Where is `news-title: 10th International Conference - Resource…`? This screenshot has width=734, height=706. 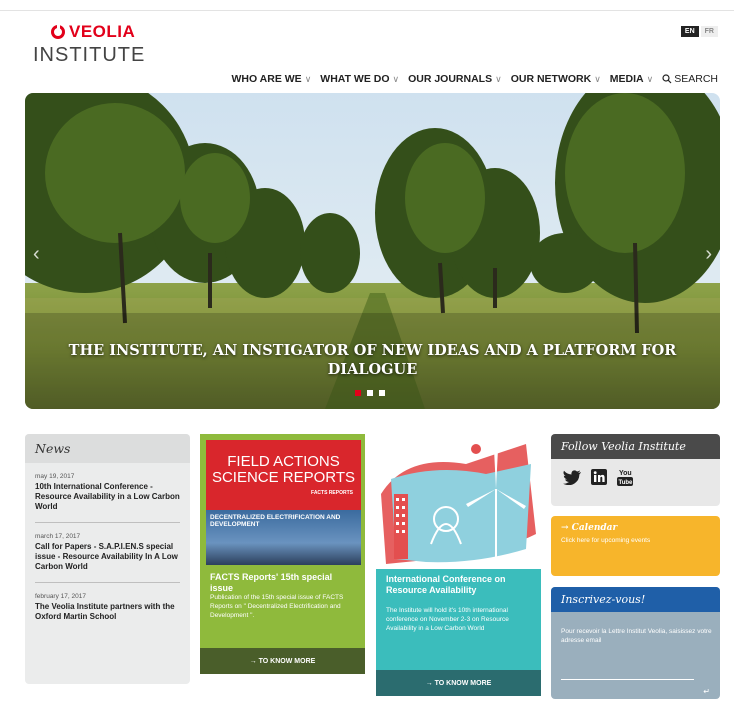
news-title: 10th International Conference - Resource… is located at coordinates (107, 497).